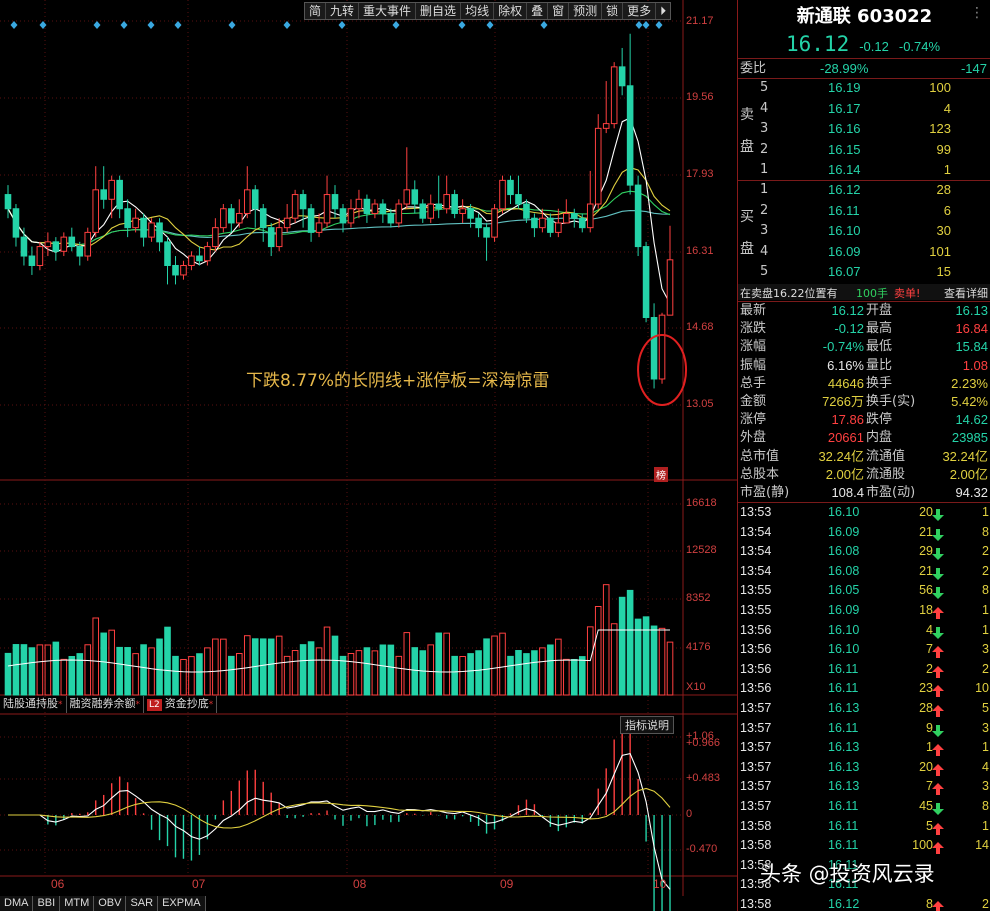 The image size is (990, 911). What do you see at coordinates (966, 293) in the screenshot?
I see `view-detail-link: 查看详细` at bounding box center [966, 293].